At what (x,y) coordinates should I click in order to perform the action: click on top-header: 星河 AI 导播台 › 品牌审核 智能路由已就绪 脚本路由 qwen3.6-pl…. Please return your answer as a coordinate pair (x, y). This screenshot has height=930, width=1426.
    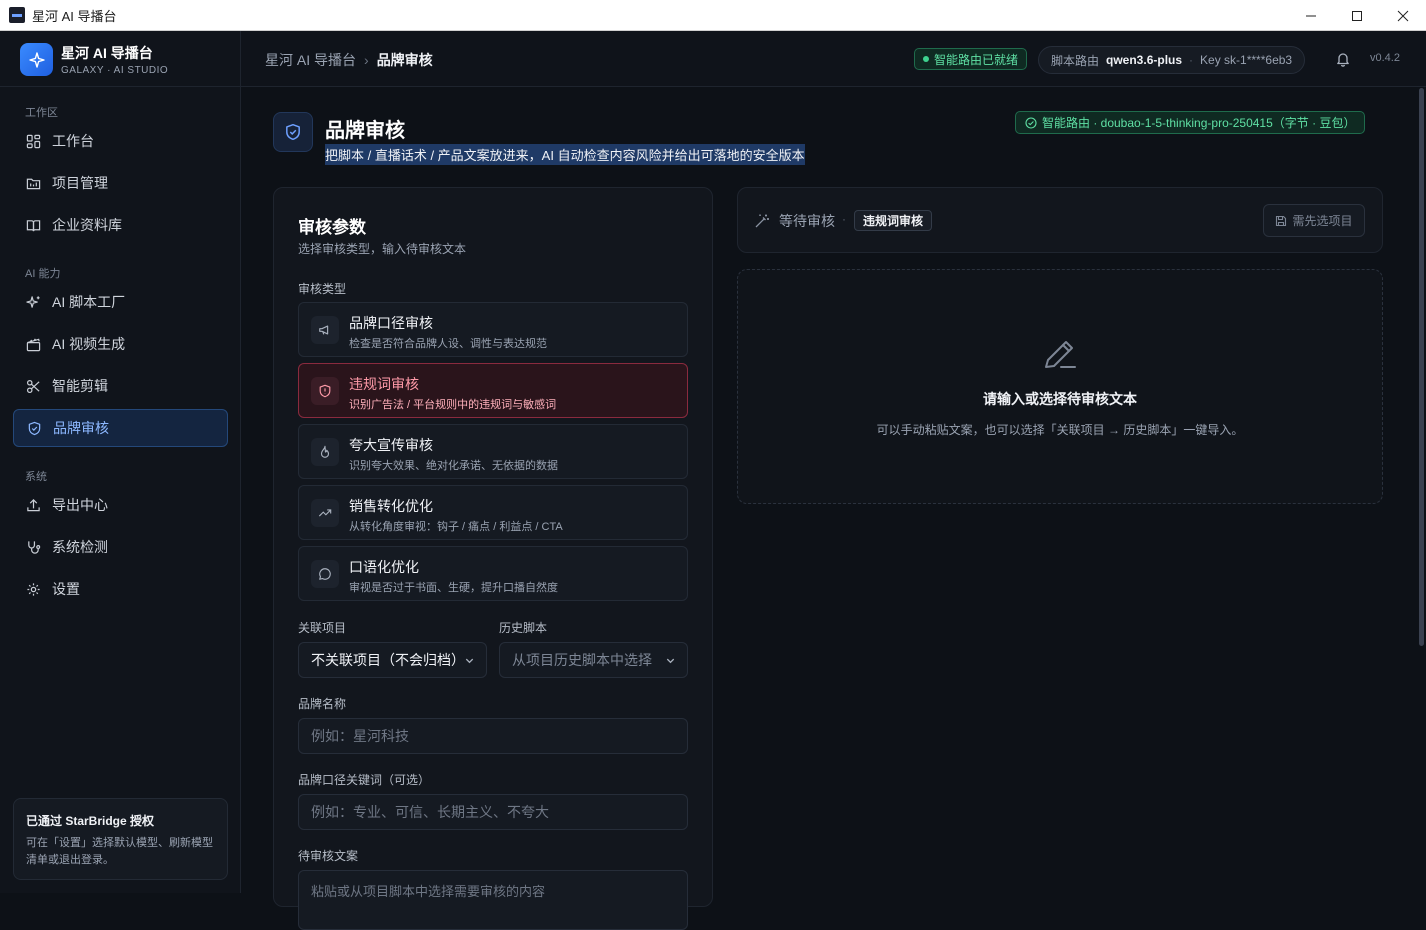
    Looking at the image, I should click on (833, 59).